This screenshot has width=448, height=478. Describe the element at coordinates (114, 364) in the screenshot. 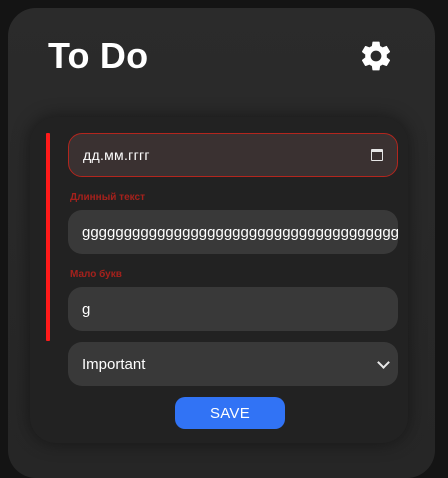

I see `priority-selected-value: Important` at that location.